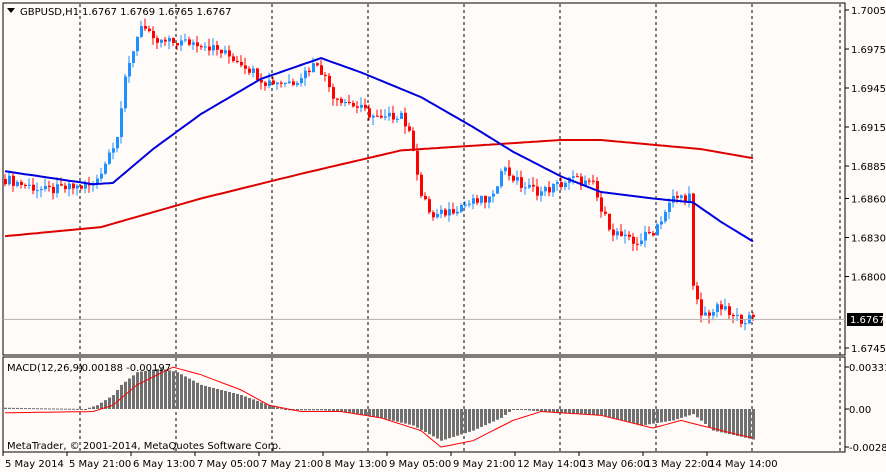 The width and height of the screenshot is (886, 472). Describe the element at coordinates (868, 239) in the screenshot. I see `price-tick-label: 1.6830` at that location.